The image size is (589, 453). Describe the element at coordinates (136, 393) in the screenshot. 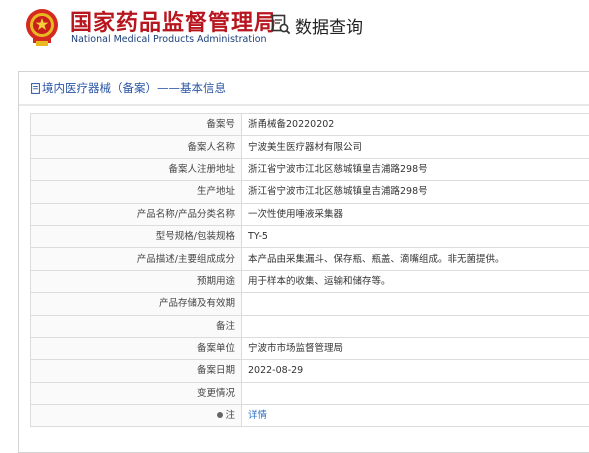

I see `field-label: 变更情况` at that location.